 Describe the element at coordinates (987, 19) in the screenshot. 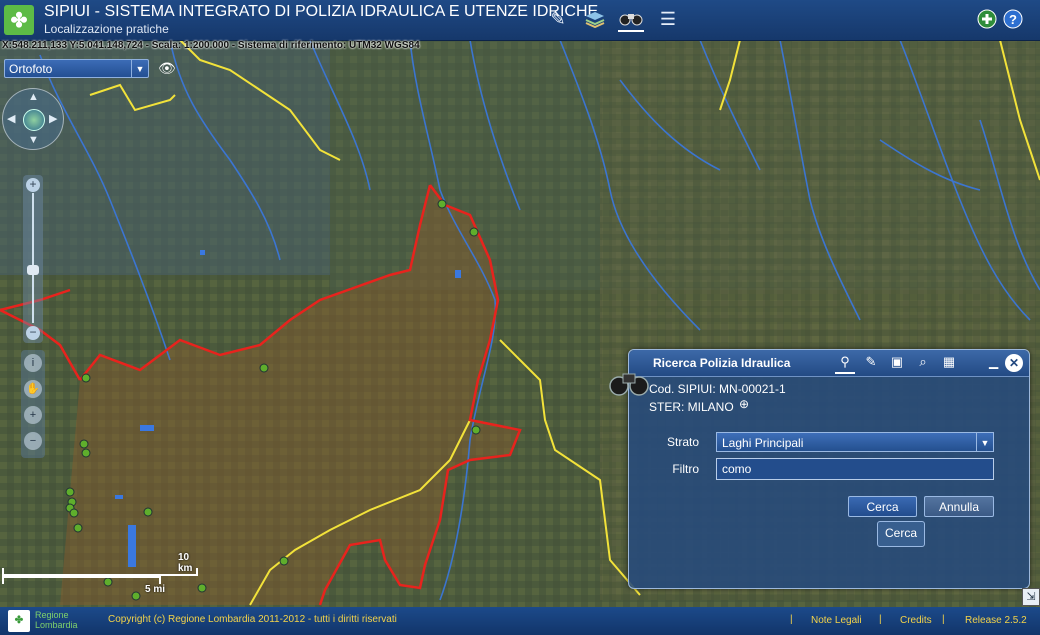

I see `add-icon` at that location.